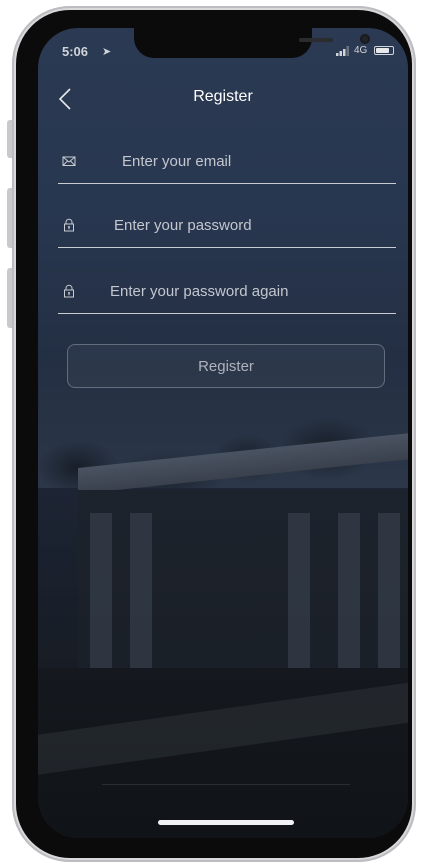 The height and width of the screenshot is (865, 423). I want to click on confirm-password-field, so click(227, 291).